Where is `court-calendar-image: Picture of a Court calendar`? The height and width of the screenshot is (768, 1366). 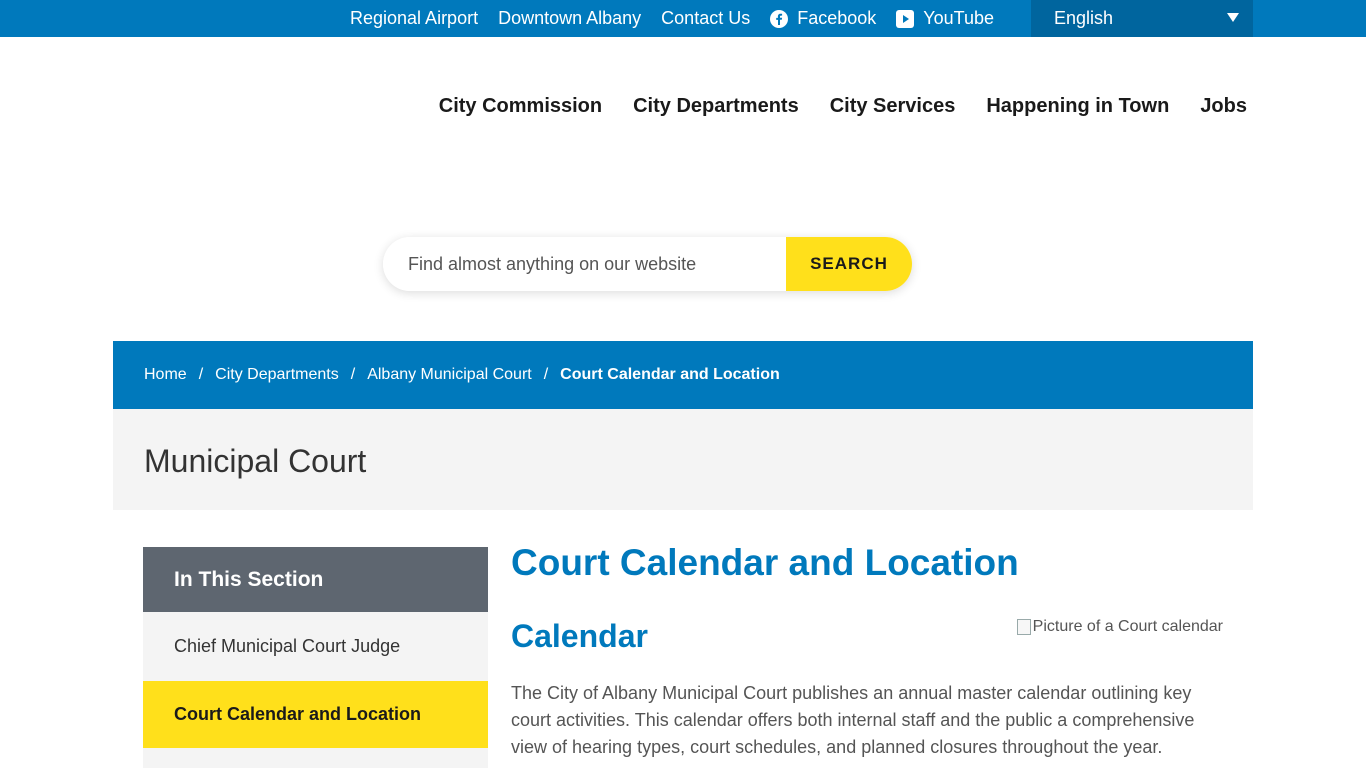
court-calendar-image: Picture of a Court calendar is located at coordinates (1119, 627).